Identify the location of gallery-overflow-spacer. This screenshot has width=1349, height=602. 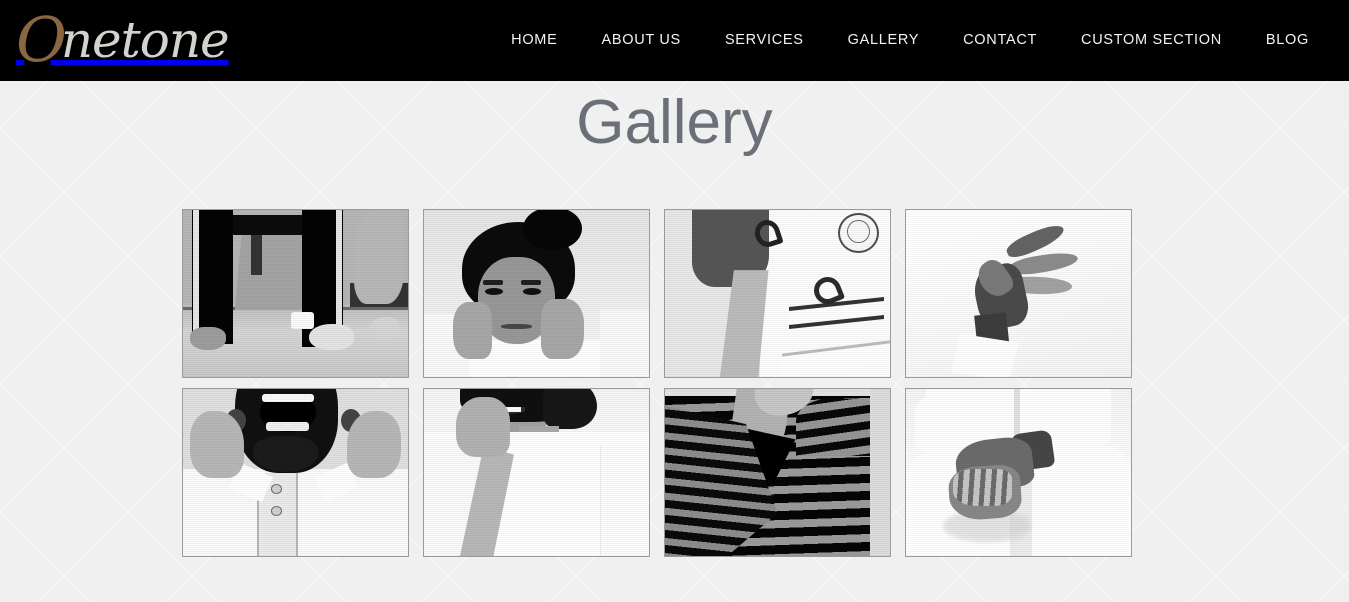
(1247, 293).